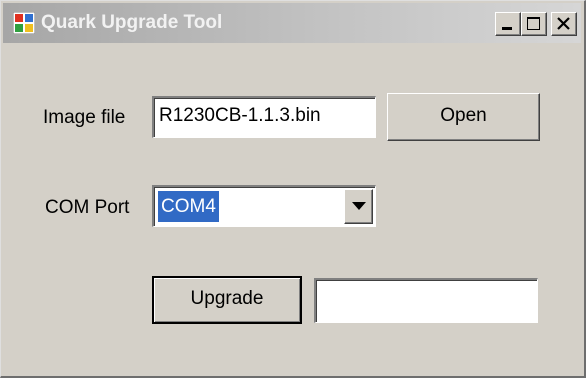 This screenshot has width=586, height=378. I want to click on minimize-icon, so click(507, 28).